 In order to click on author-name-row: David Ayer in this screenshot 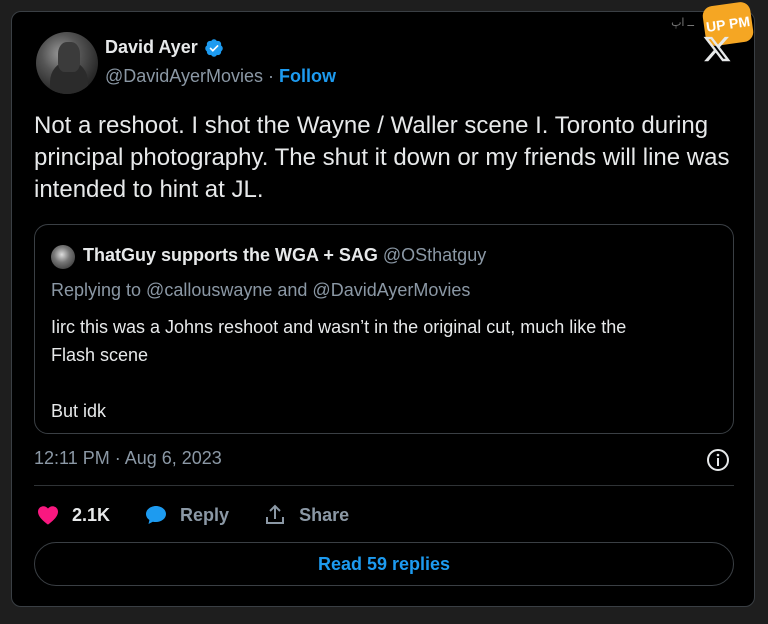, I will do `click(164, 47)`.